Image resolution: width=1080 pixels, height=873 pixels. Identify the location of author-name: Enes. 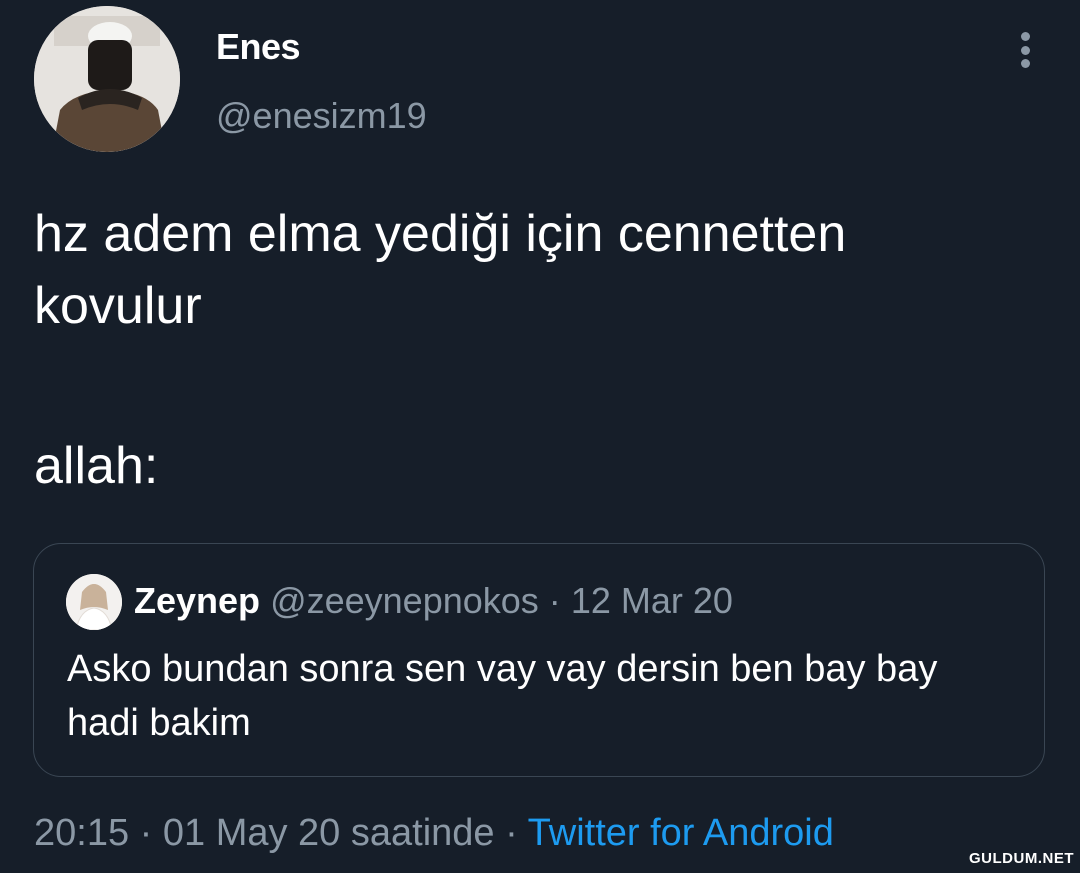
(258, 47).